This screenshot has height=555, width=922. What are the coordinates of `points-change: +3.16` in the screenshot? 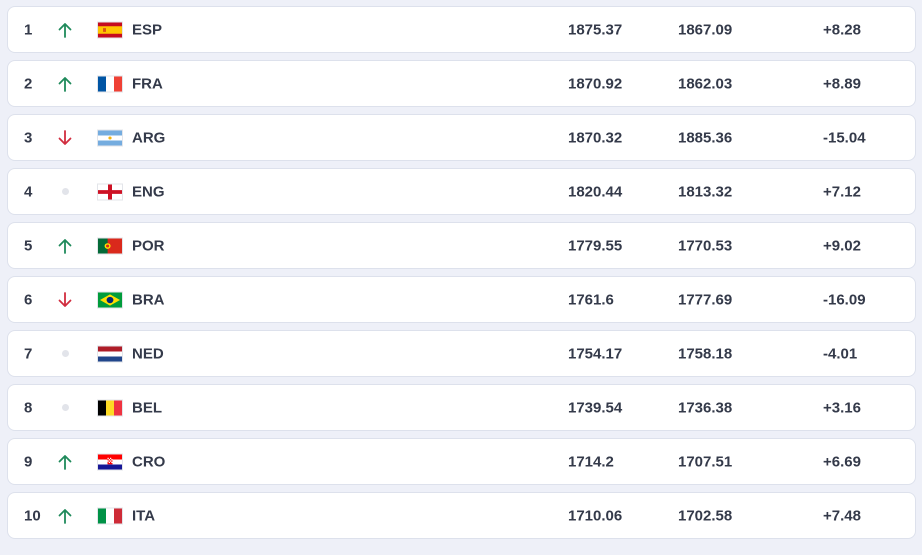 It's located at (842, 407).